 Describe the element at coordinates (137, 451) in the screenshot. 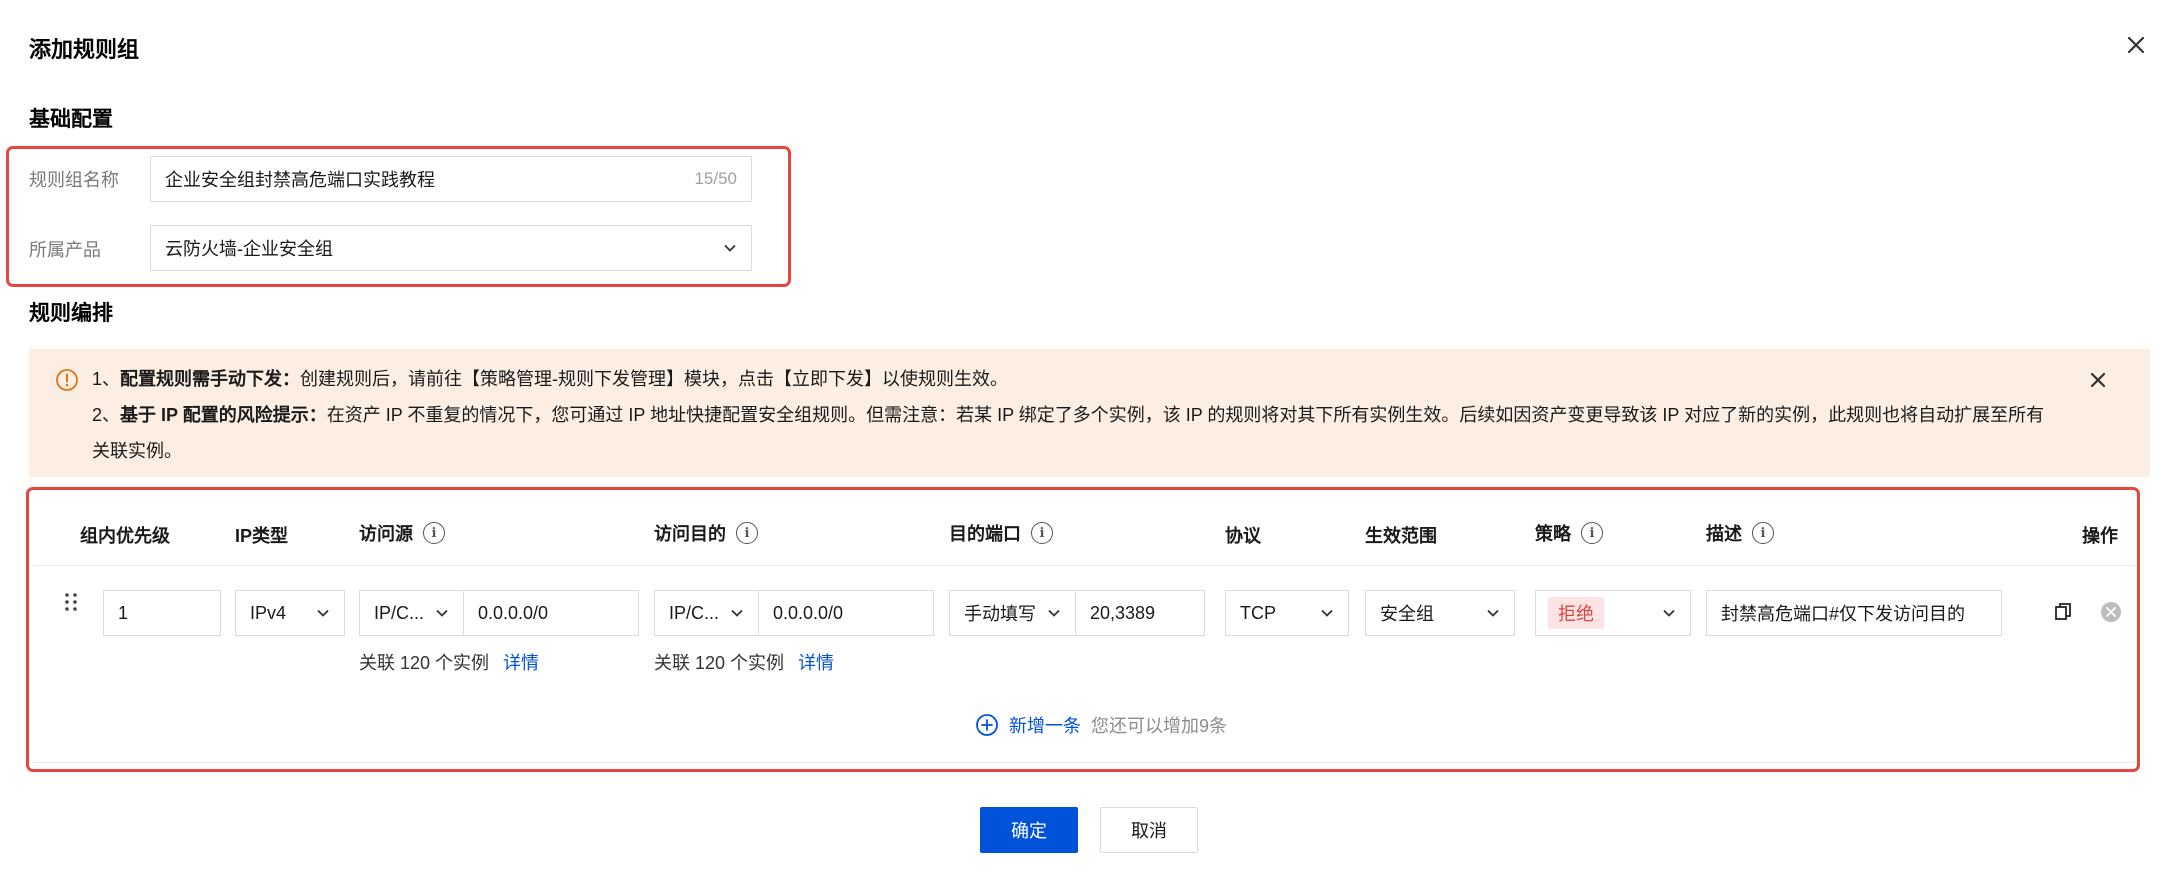

I see `alert-line-3: 关联实例。` at that location.